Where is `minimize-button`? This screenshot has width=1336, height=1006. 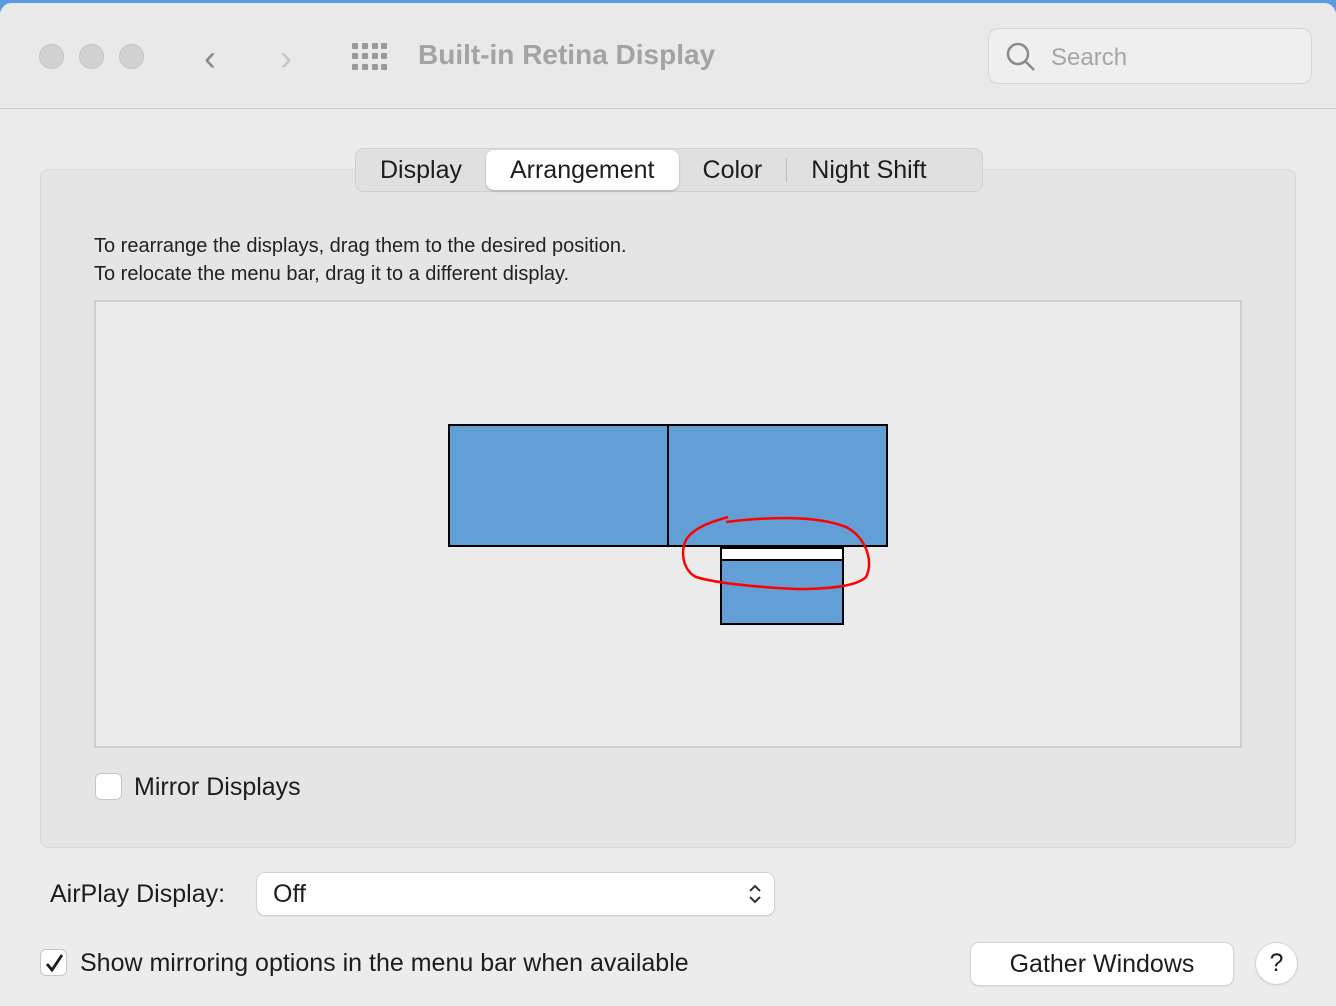
minimize-button is located at coordinates (91, 56).